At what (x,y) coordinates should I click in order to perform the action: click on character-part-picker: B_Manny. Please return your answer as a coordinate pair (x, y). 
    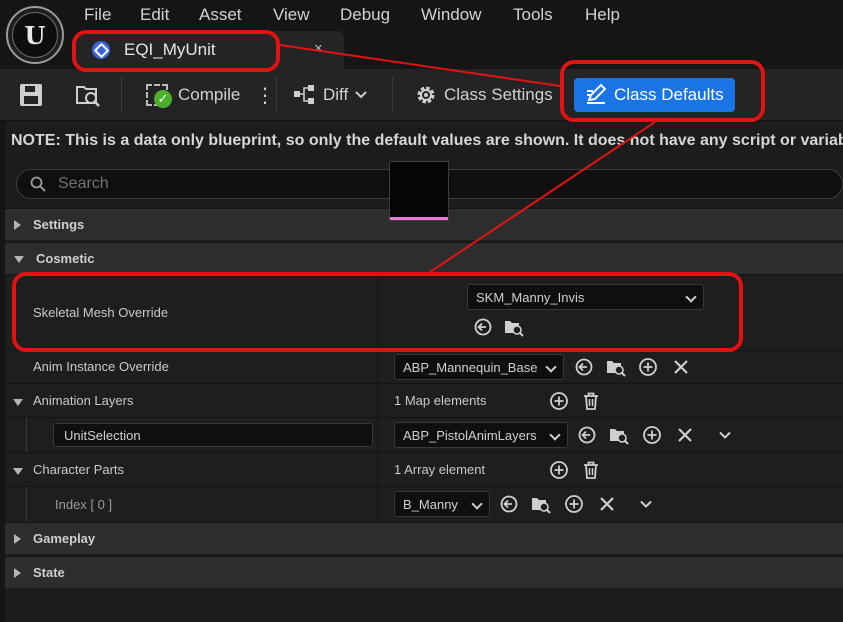
    Looking at the image, I should click on (442, 504).